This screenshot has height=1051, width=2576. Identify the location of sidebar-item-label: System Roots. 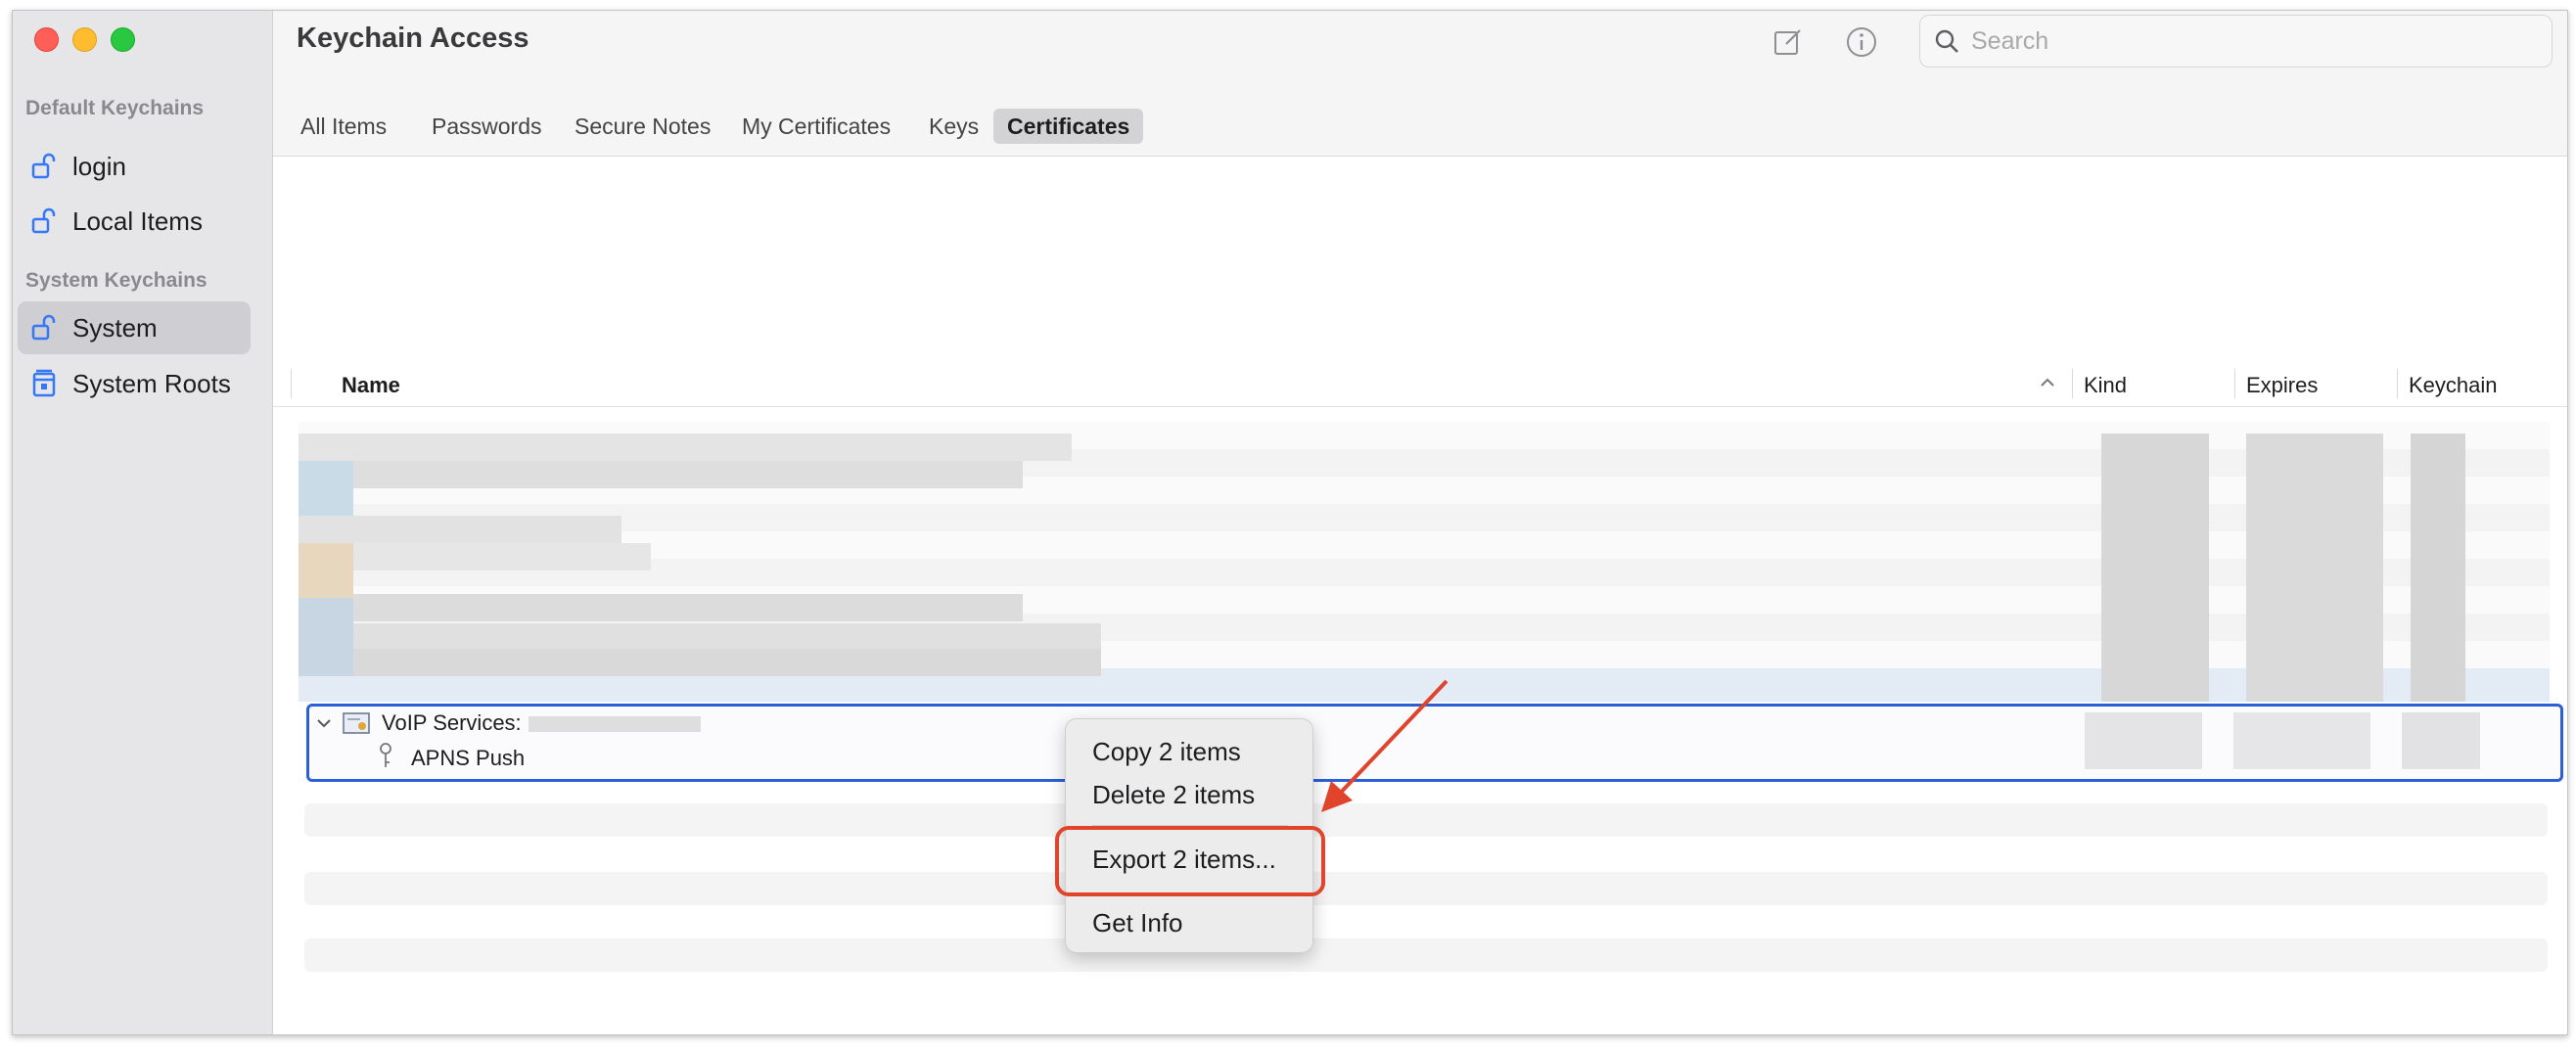
(152, 383).